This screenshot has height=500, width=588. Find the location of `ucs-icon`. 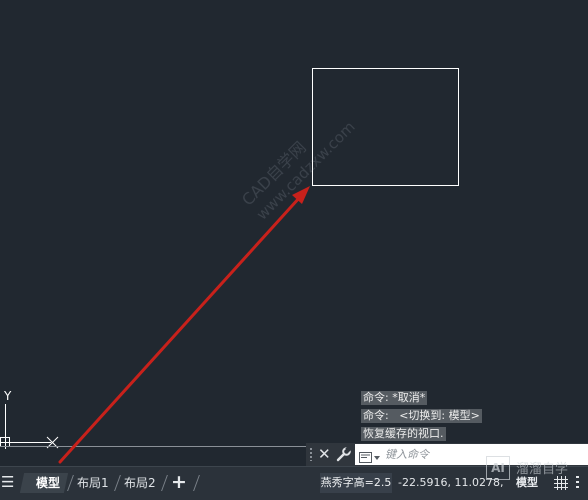

ucs-icon is located at coordinates (29, 426).